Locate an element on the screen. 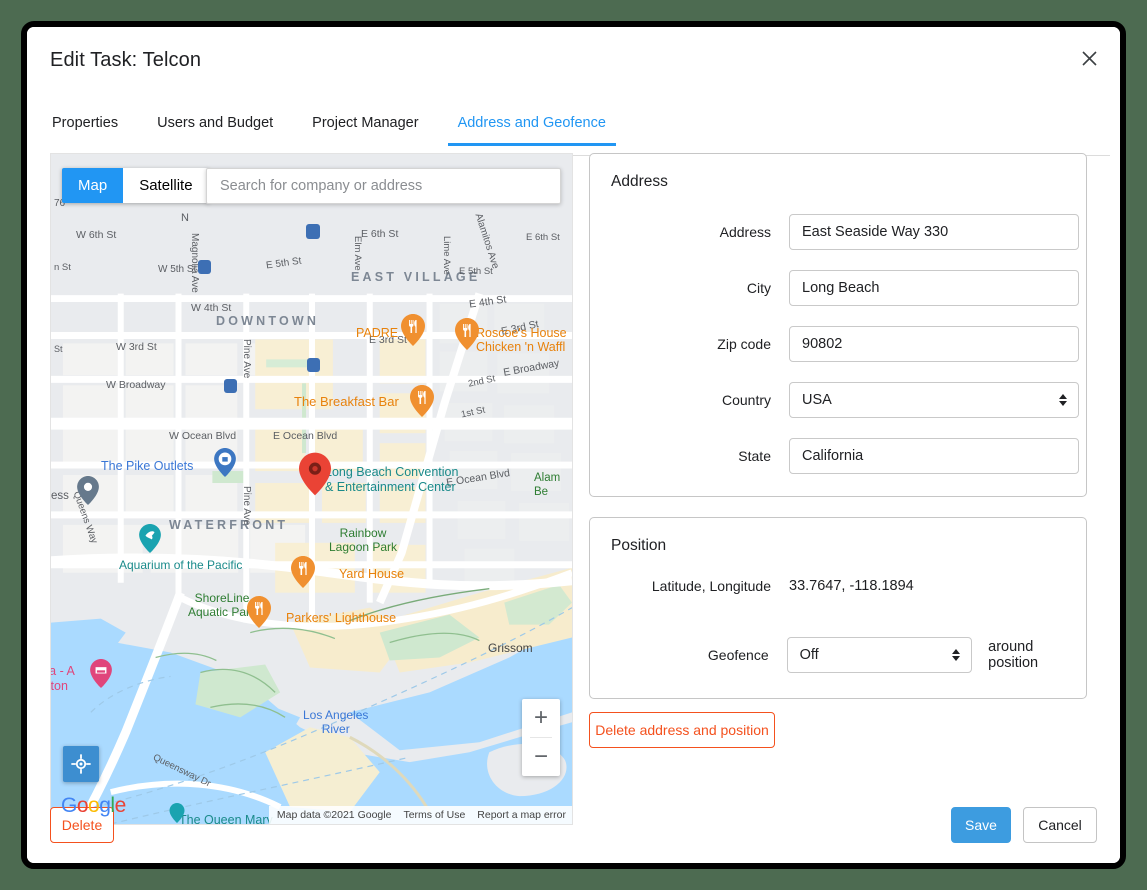  map-search-box is located at coordinates (383, 186).